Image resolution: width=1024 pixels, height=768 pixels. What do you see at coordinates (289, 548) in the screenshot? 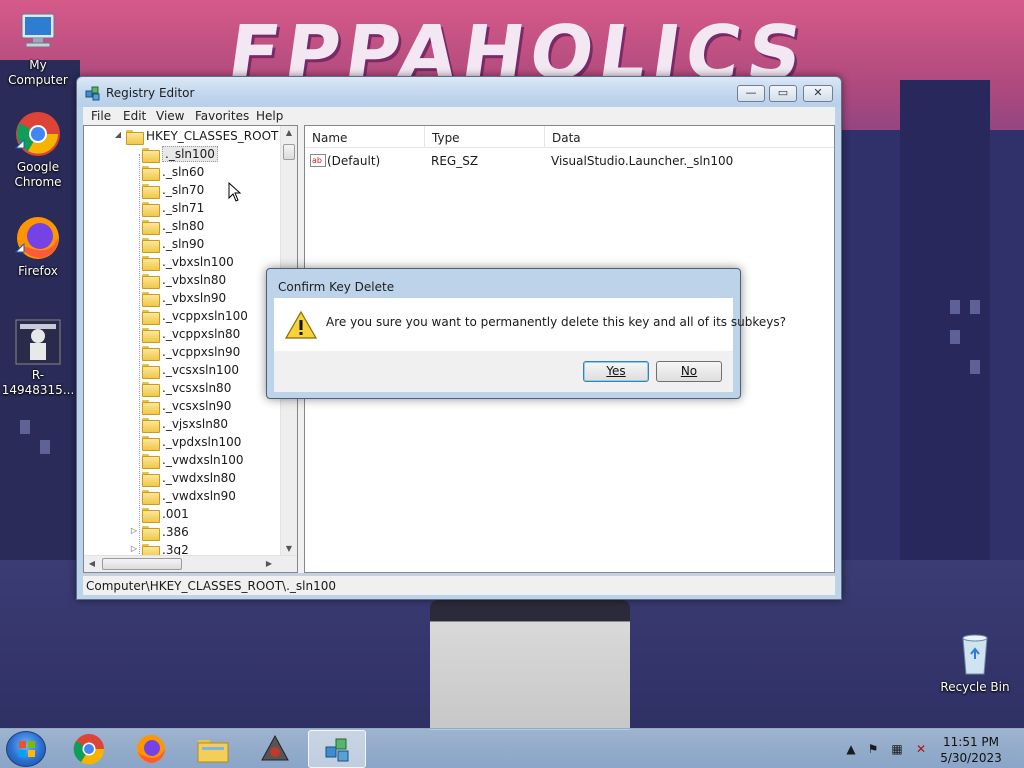
I see `scroll-down-icon: ▼` at bounding box center [289, 548].